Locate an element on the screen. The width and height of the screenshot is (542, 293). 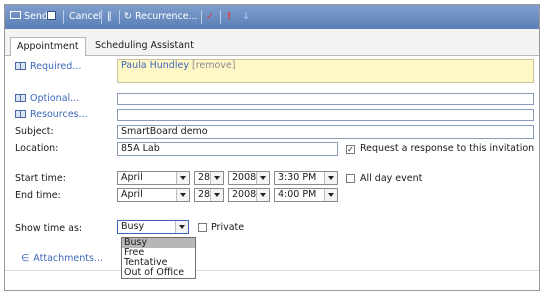
high-importance-icon: ! is located at coordinates (229, 17).